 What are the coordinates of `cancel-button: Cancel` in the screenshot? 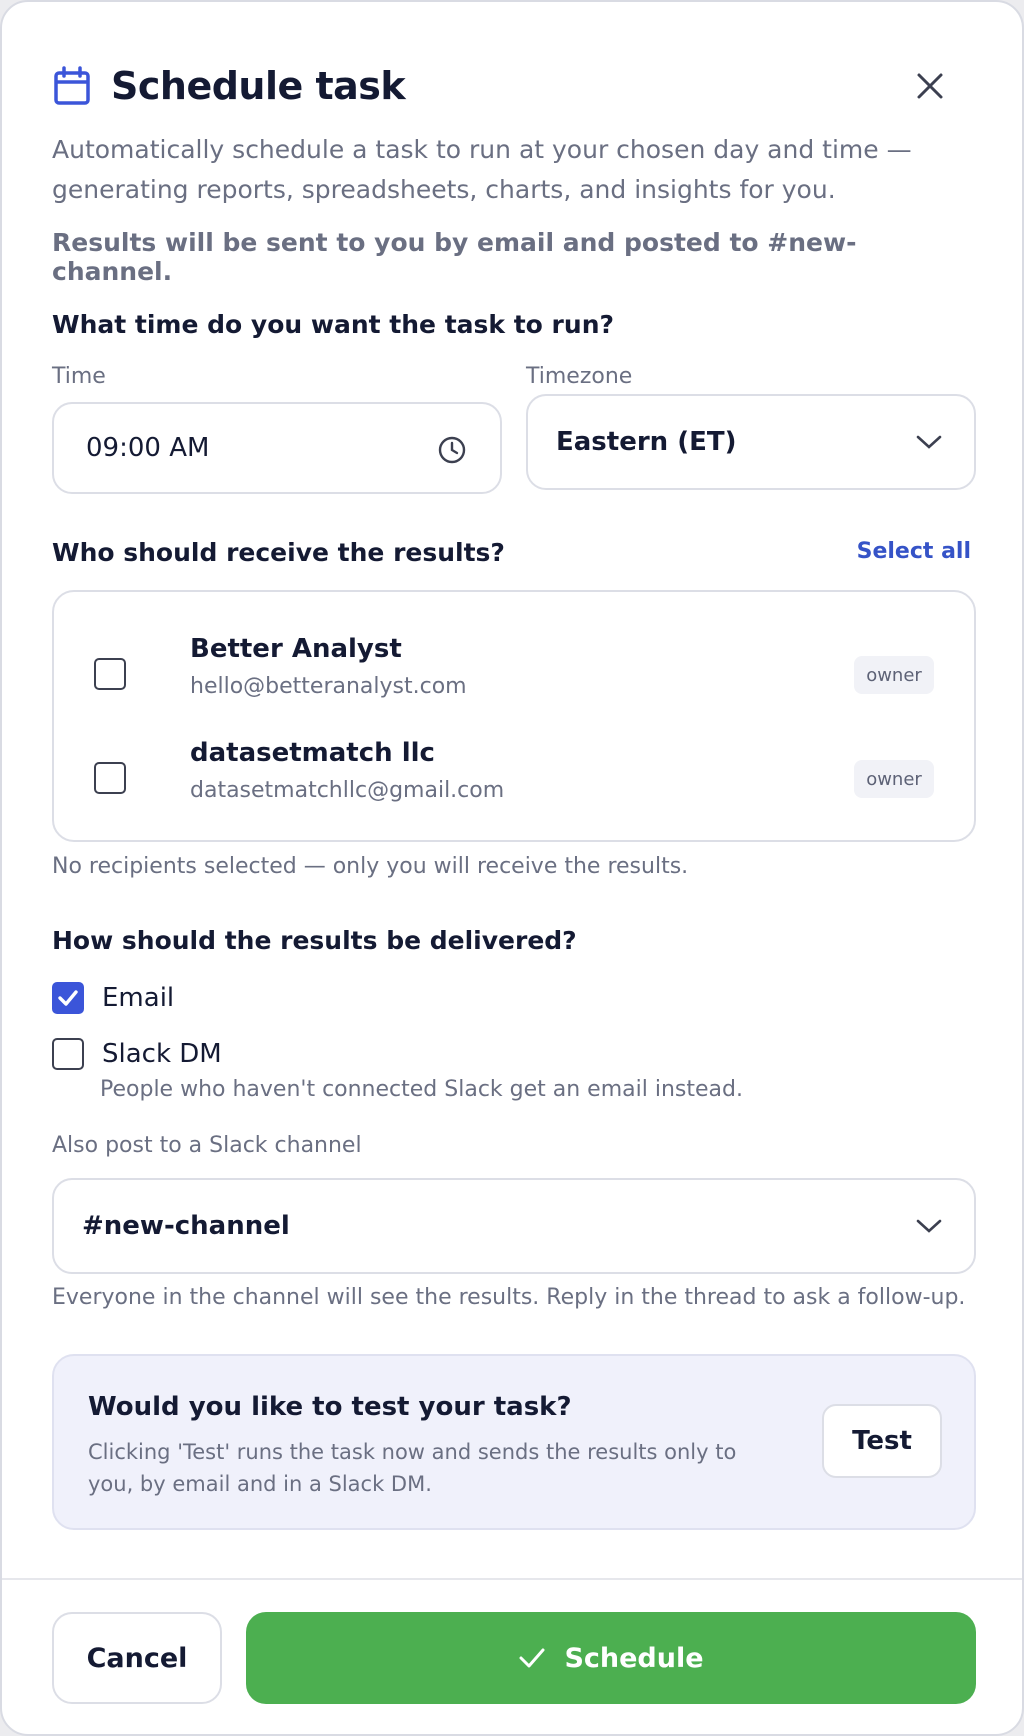 It's located at (137, 1658).